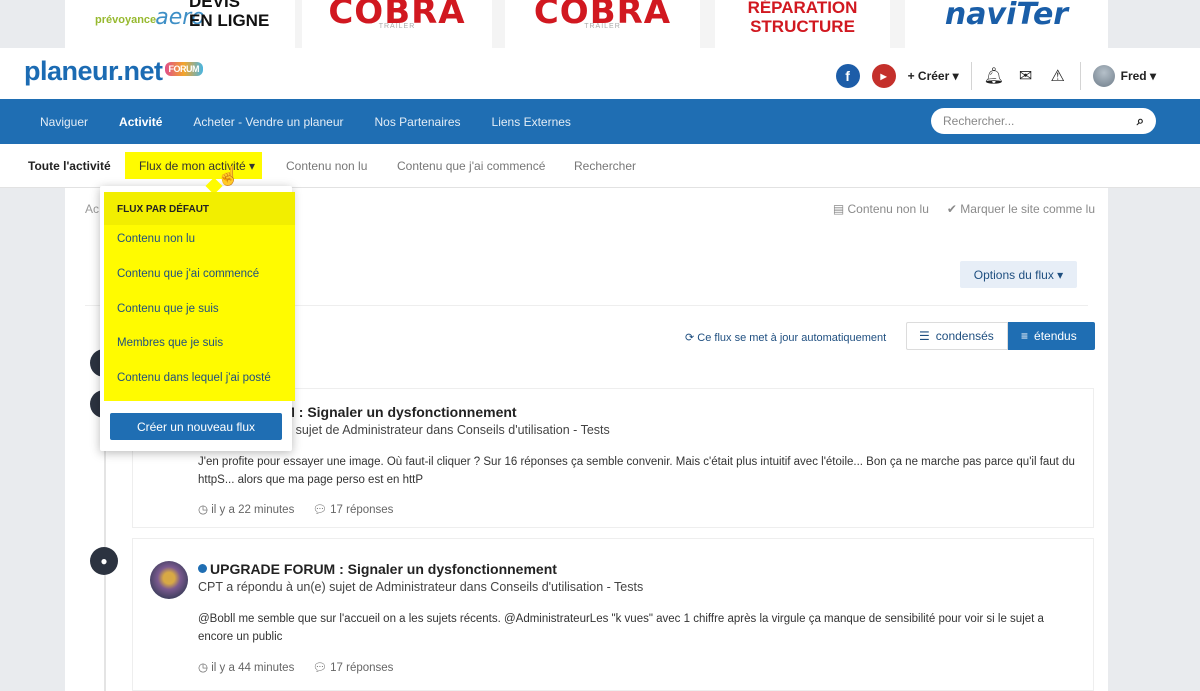 The height and width of the screenshot is (691, 1200). I want to click on ad-reparation-structure: RÉPARATION STRUCTURE, so click(802, 24).